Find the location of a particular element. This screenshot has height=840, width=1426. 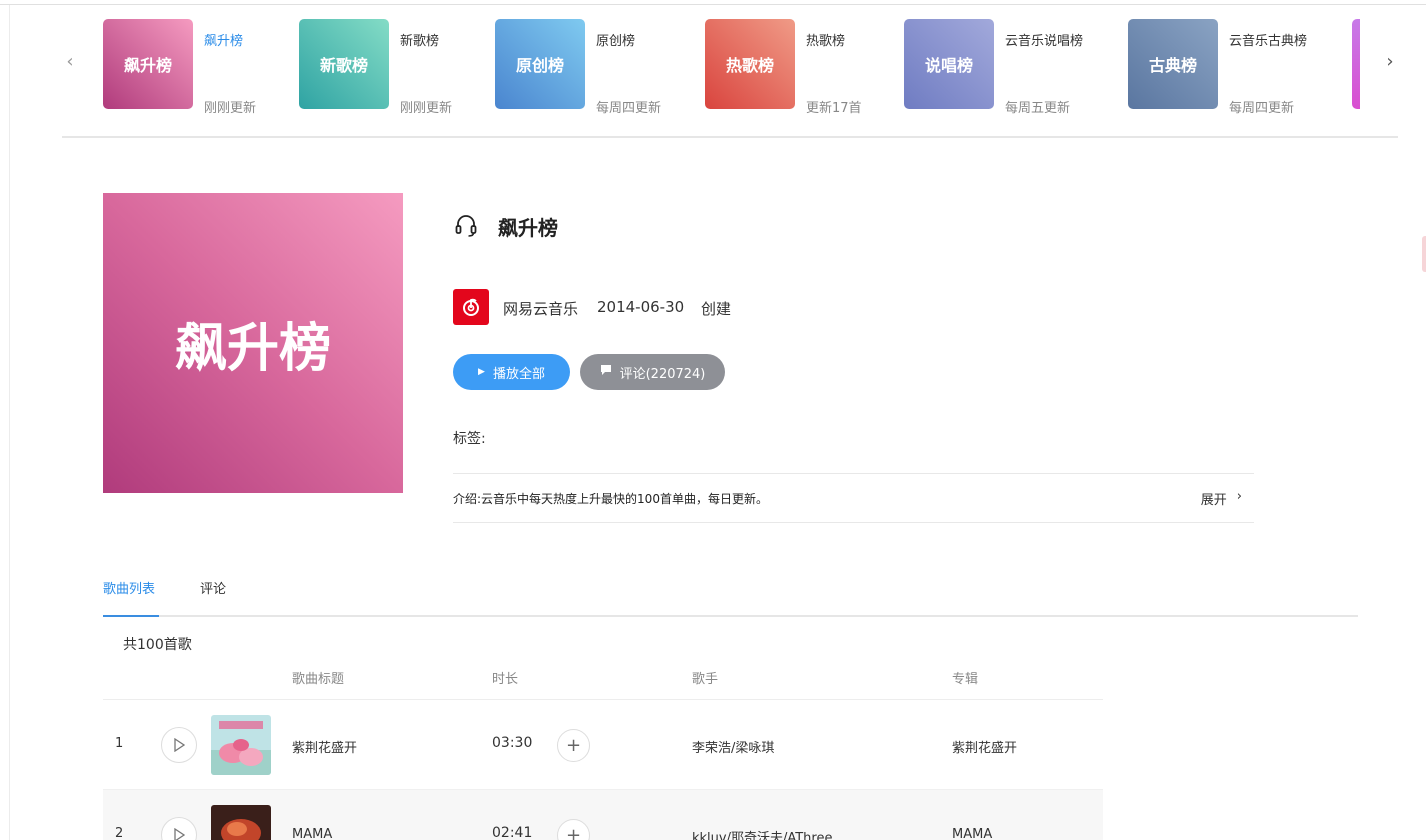

playlist-cover: 飙升榜 is located at coordinates (253, 343).